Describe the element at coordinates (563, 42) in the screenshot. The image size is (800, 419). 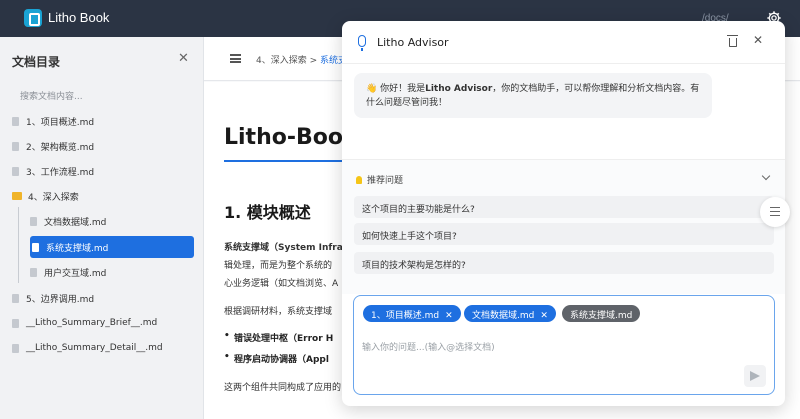
I see `advisor-header: Litho Advisor ✕` at that location.